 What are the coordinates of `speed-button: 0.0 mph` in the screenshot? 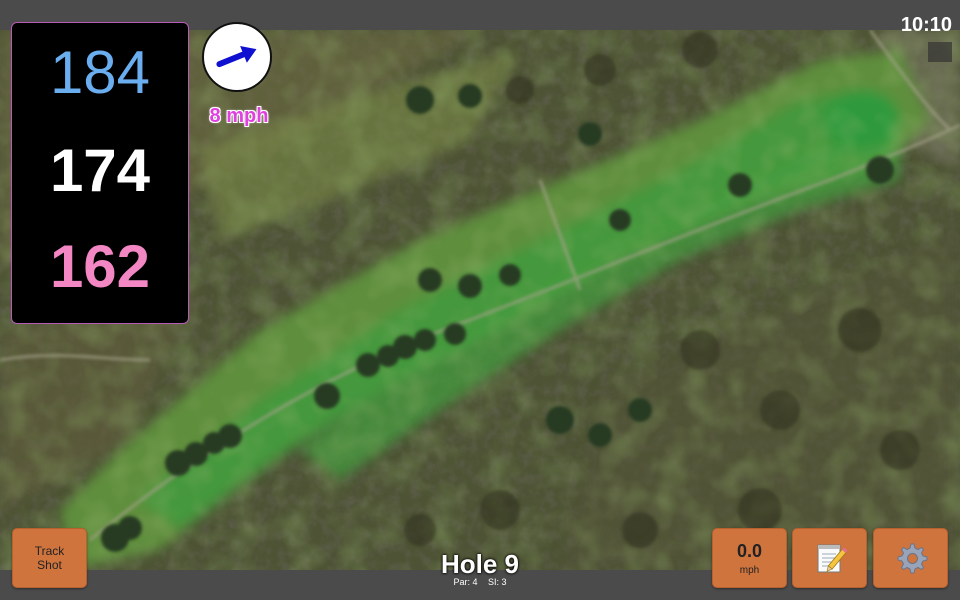 It's located at (749, 558).